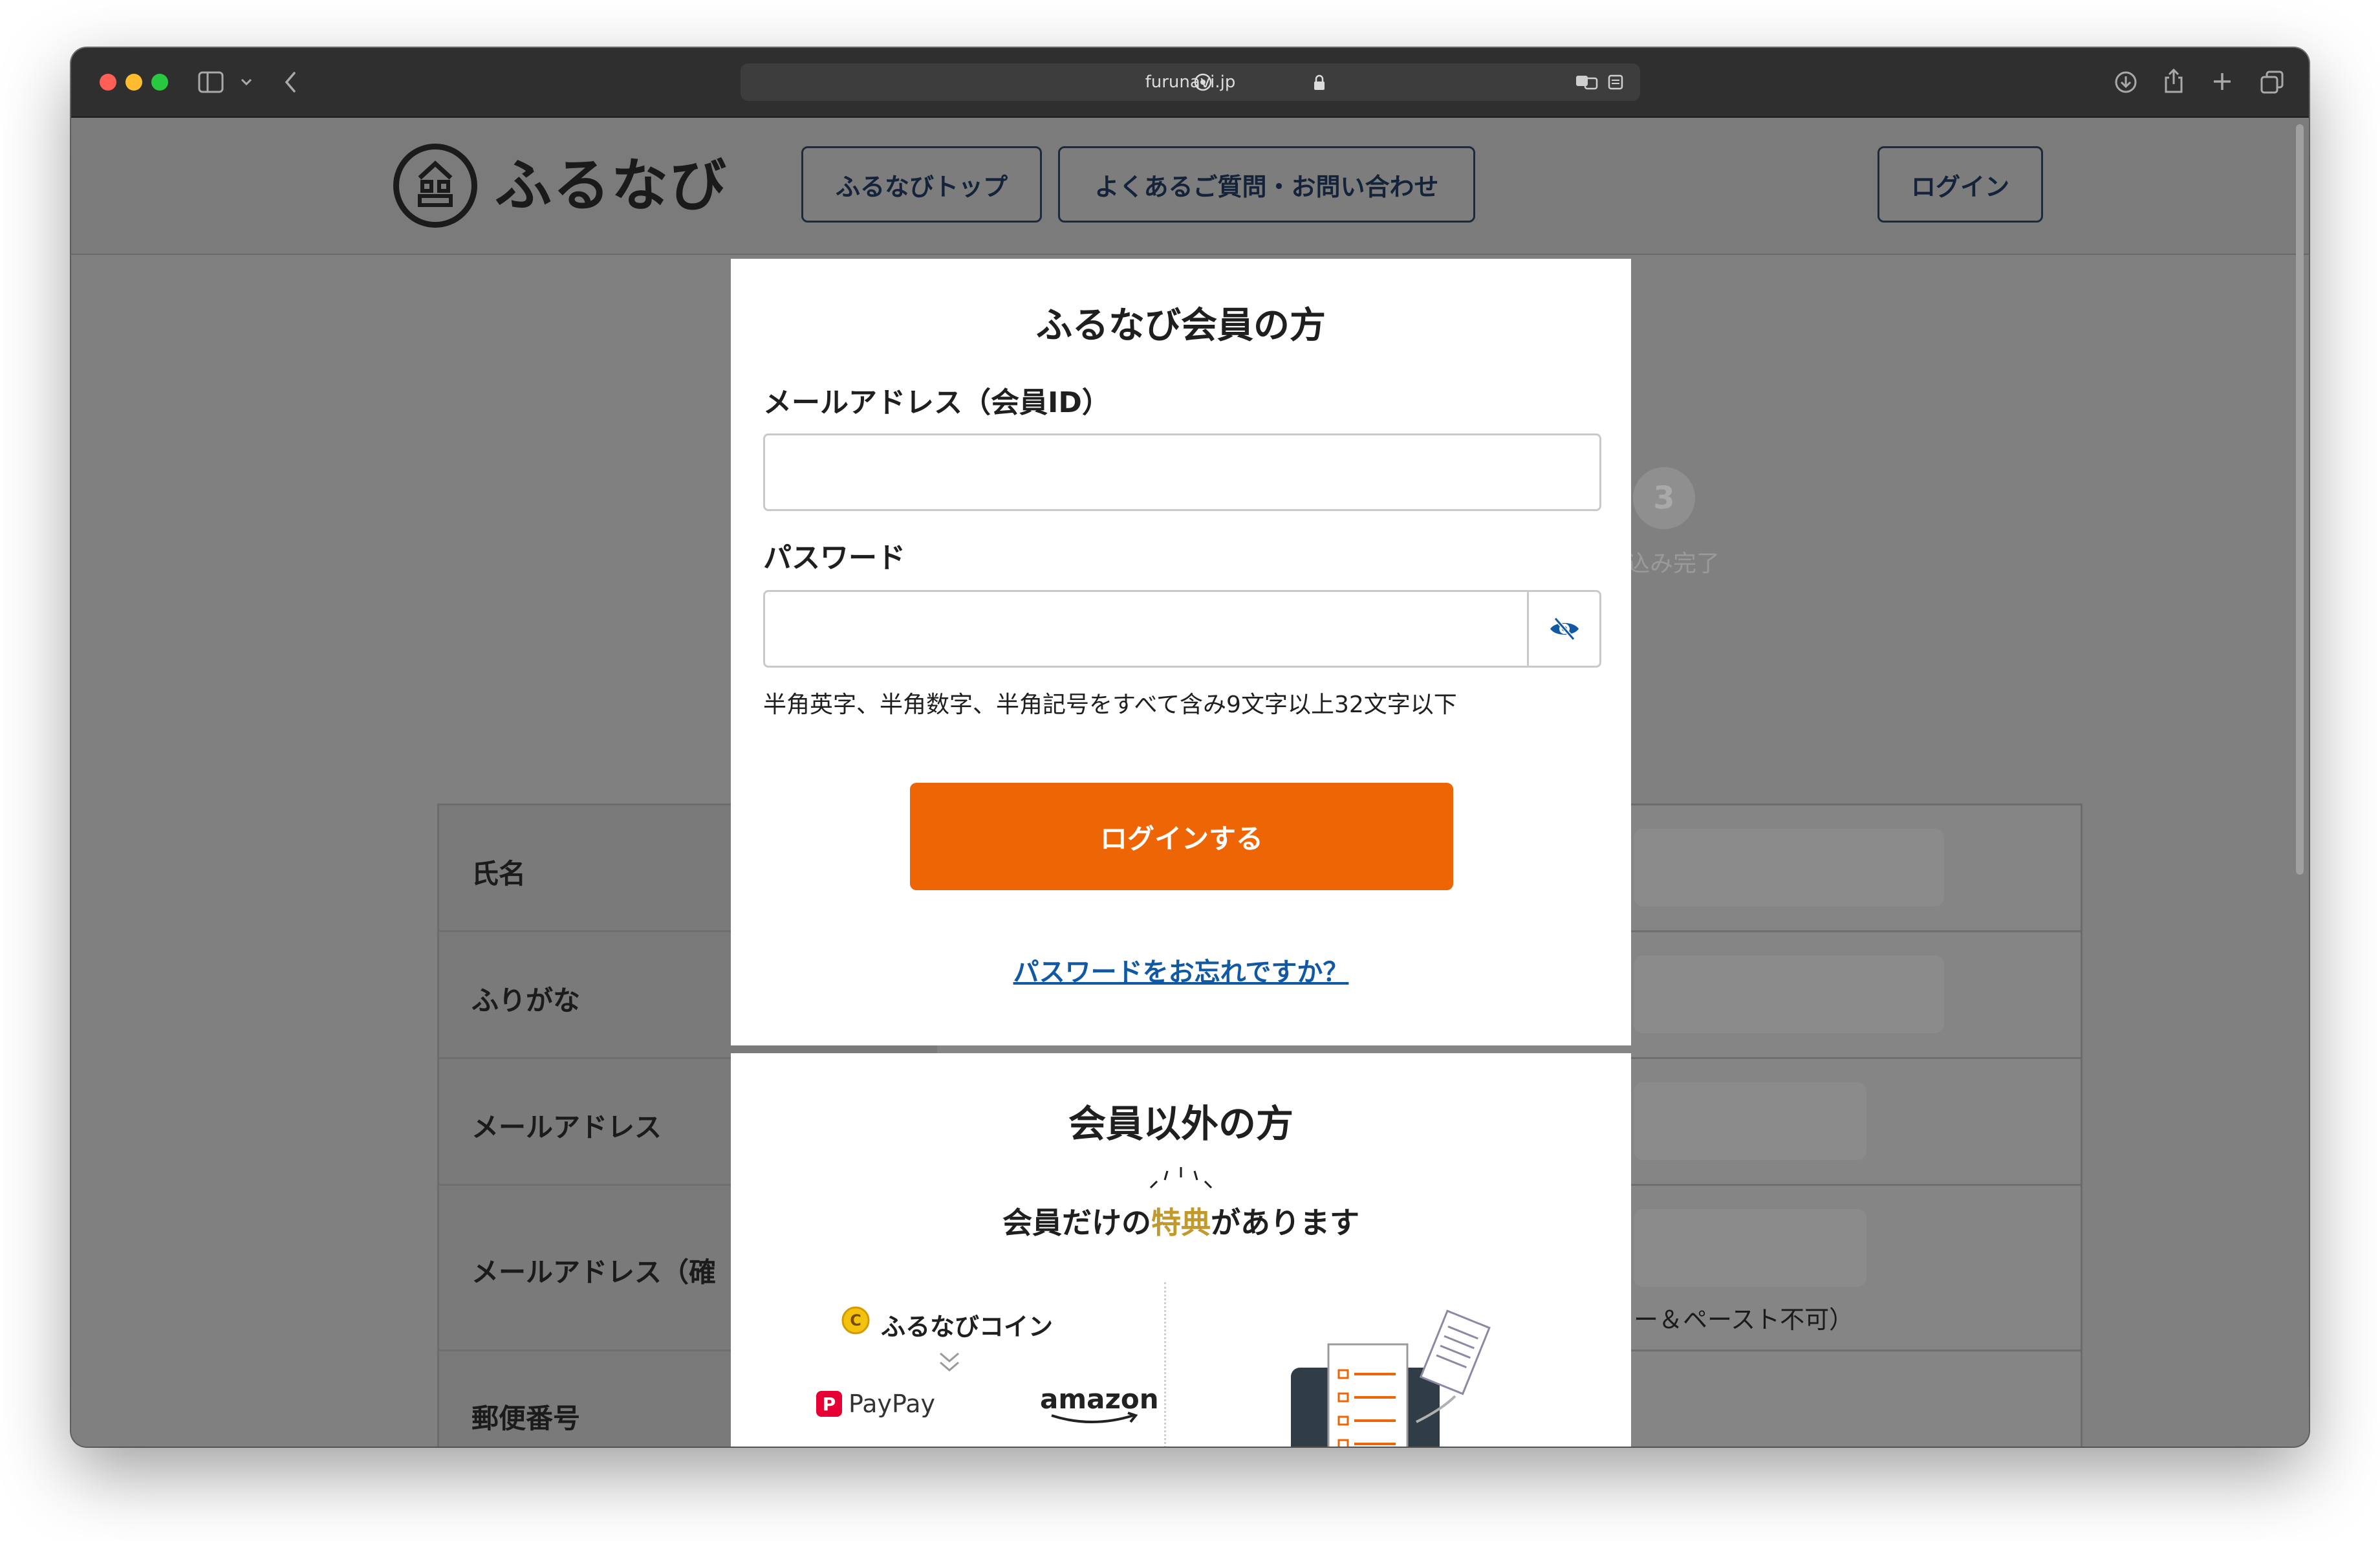  I want to click on toggle-password-visibility-button, so click(1563, 629).